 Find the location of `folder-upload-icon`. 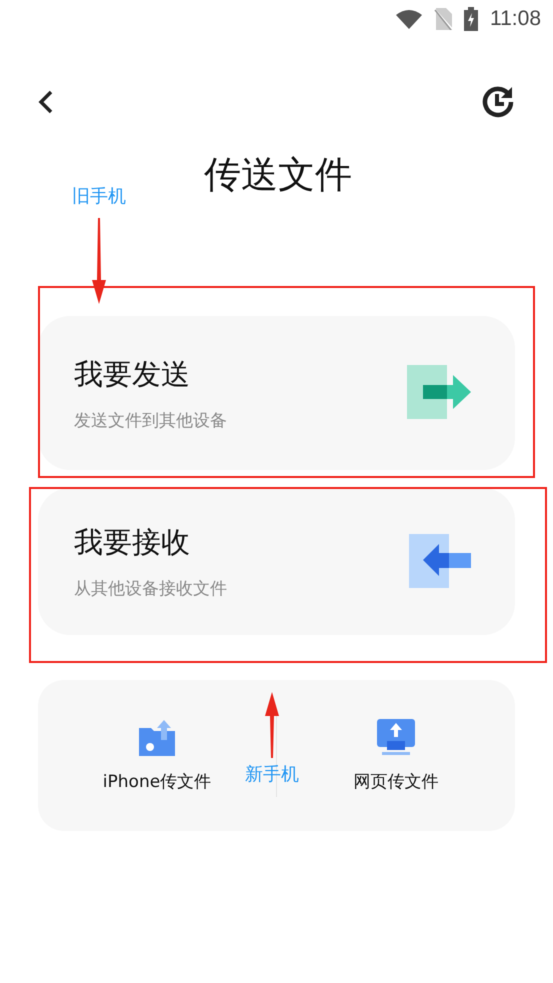

folder-upload-icon is located at coordinates (156, 738).